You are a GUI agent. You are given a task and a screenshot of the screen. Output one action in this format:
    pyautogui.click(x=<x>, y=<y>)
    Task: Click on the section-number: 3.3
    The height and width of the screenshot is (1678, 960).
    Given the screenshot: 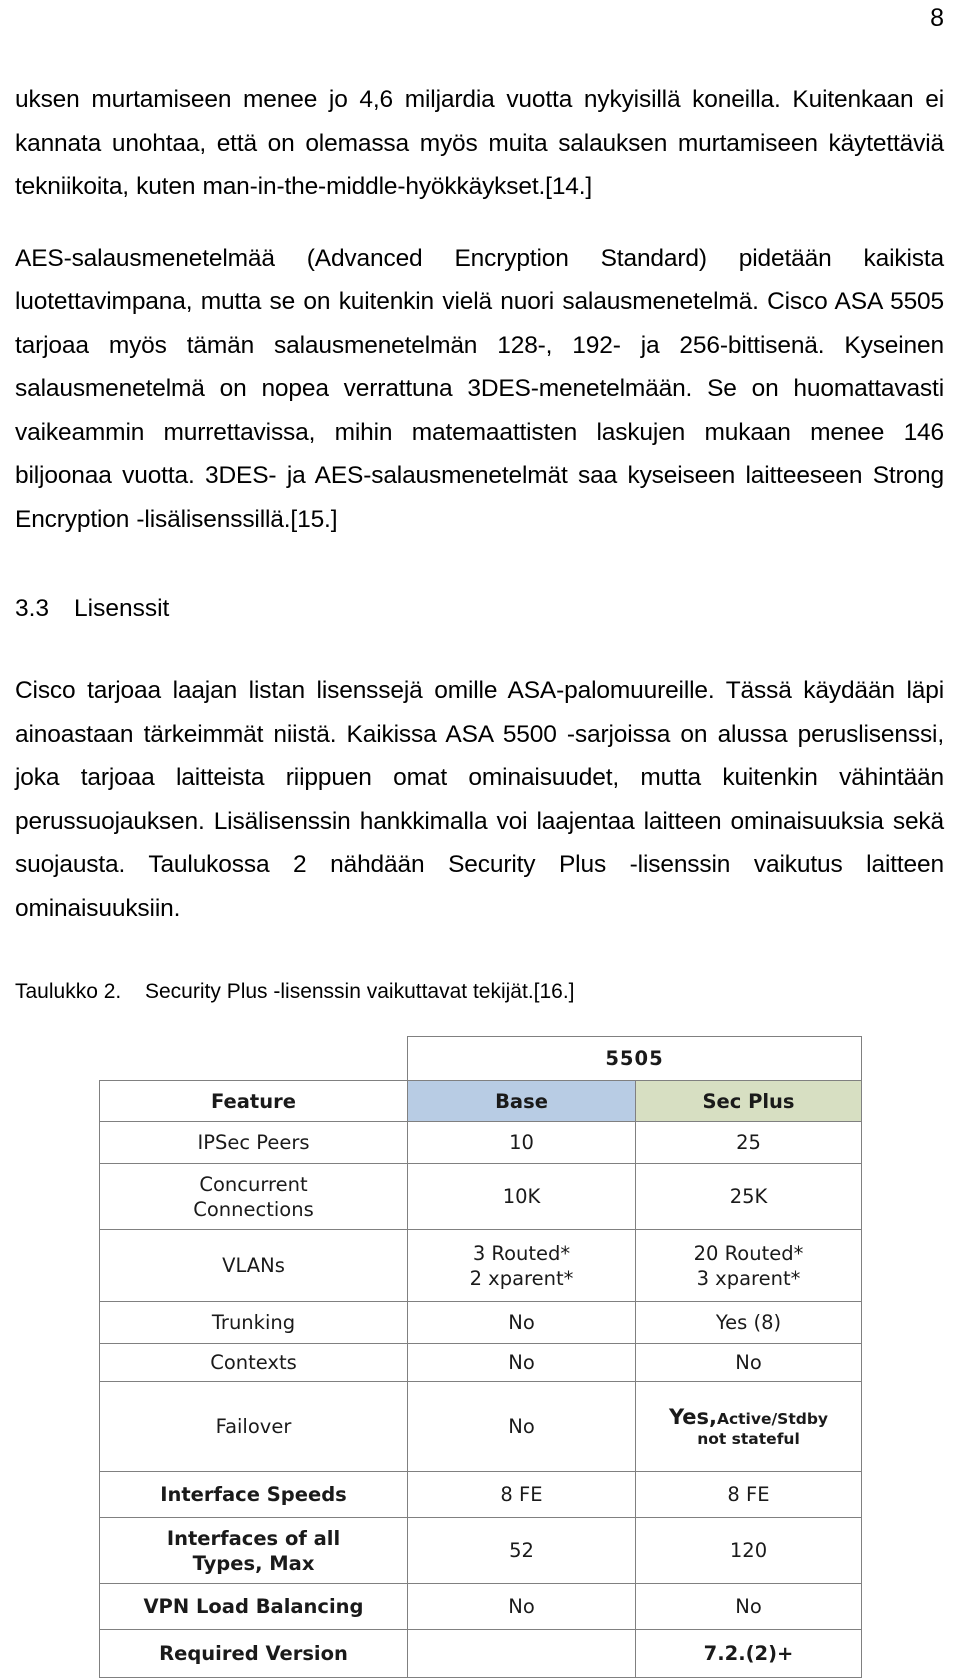 What is the action you would take?
    pyautogui.click(x=32, y=608)
    